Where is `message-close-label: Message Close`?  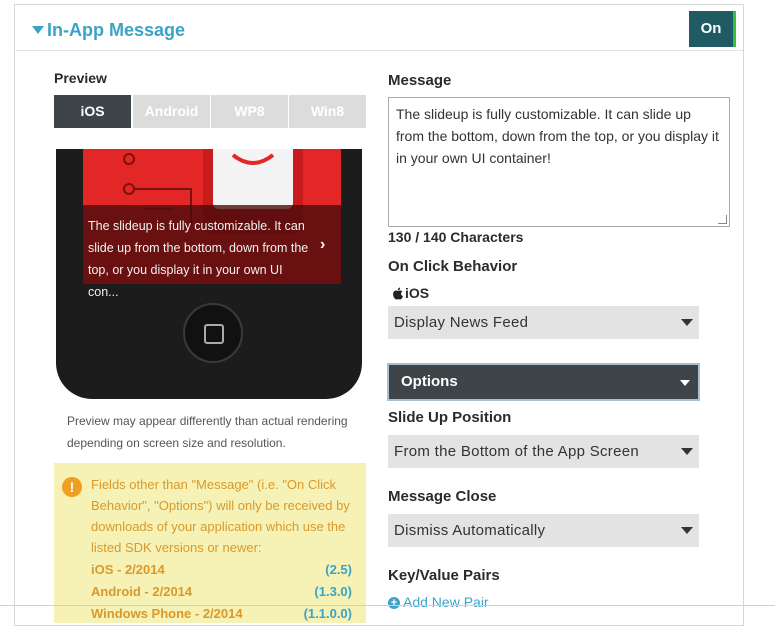 message-close-label: Message Close is located at coordinates (442, 496).